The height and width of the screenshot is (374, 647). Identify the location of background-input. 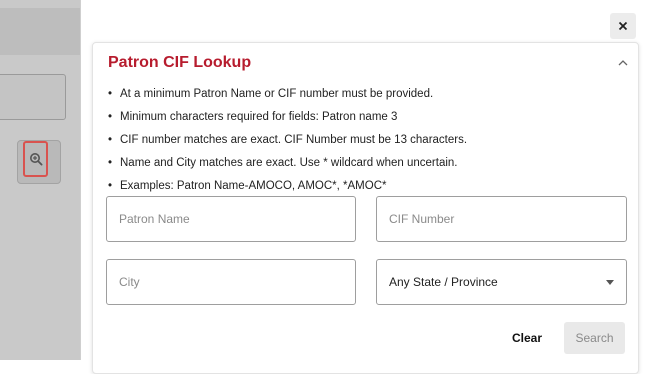
(33, 97).